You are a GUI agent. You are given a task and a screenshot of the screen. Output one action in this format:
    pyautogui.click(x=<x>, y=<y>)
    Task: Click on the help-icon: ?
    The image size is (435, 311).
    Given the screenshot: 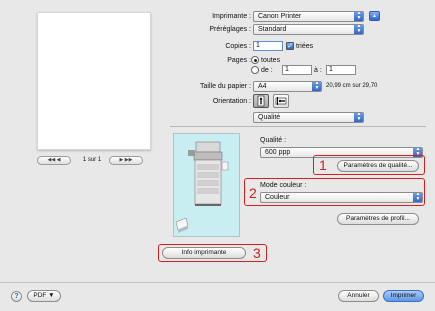 What is the action you would take?
    pyautogui.click(x=16, y=296)
    